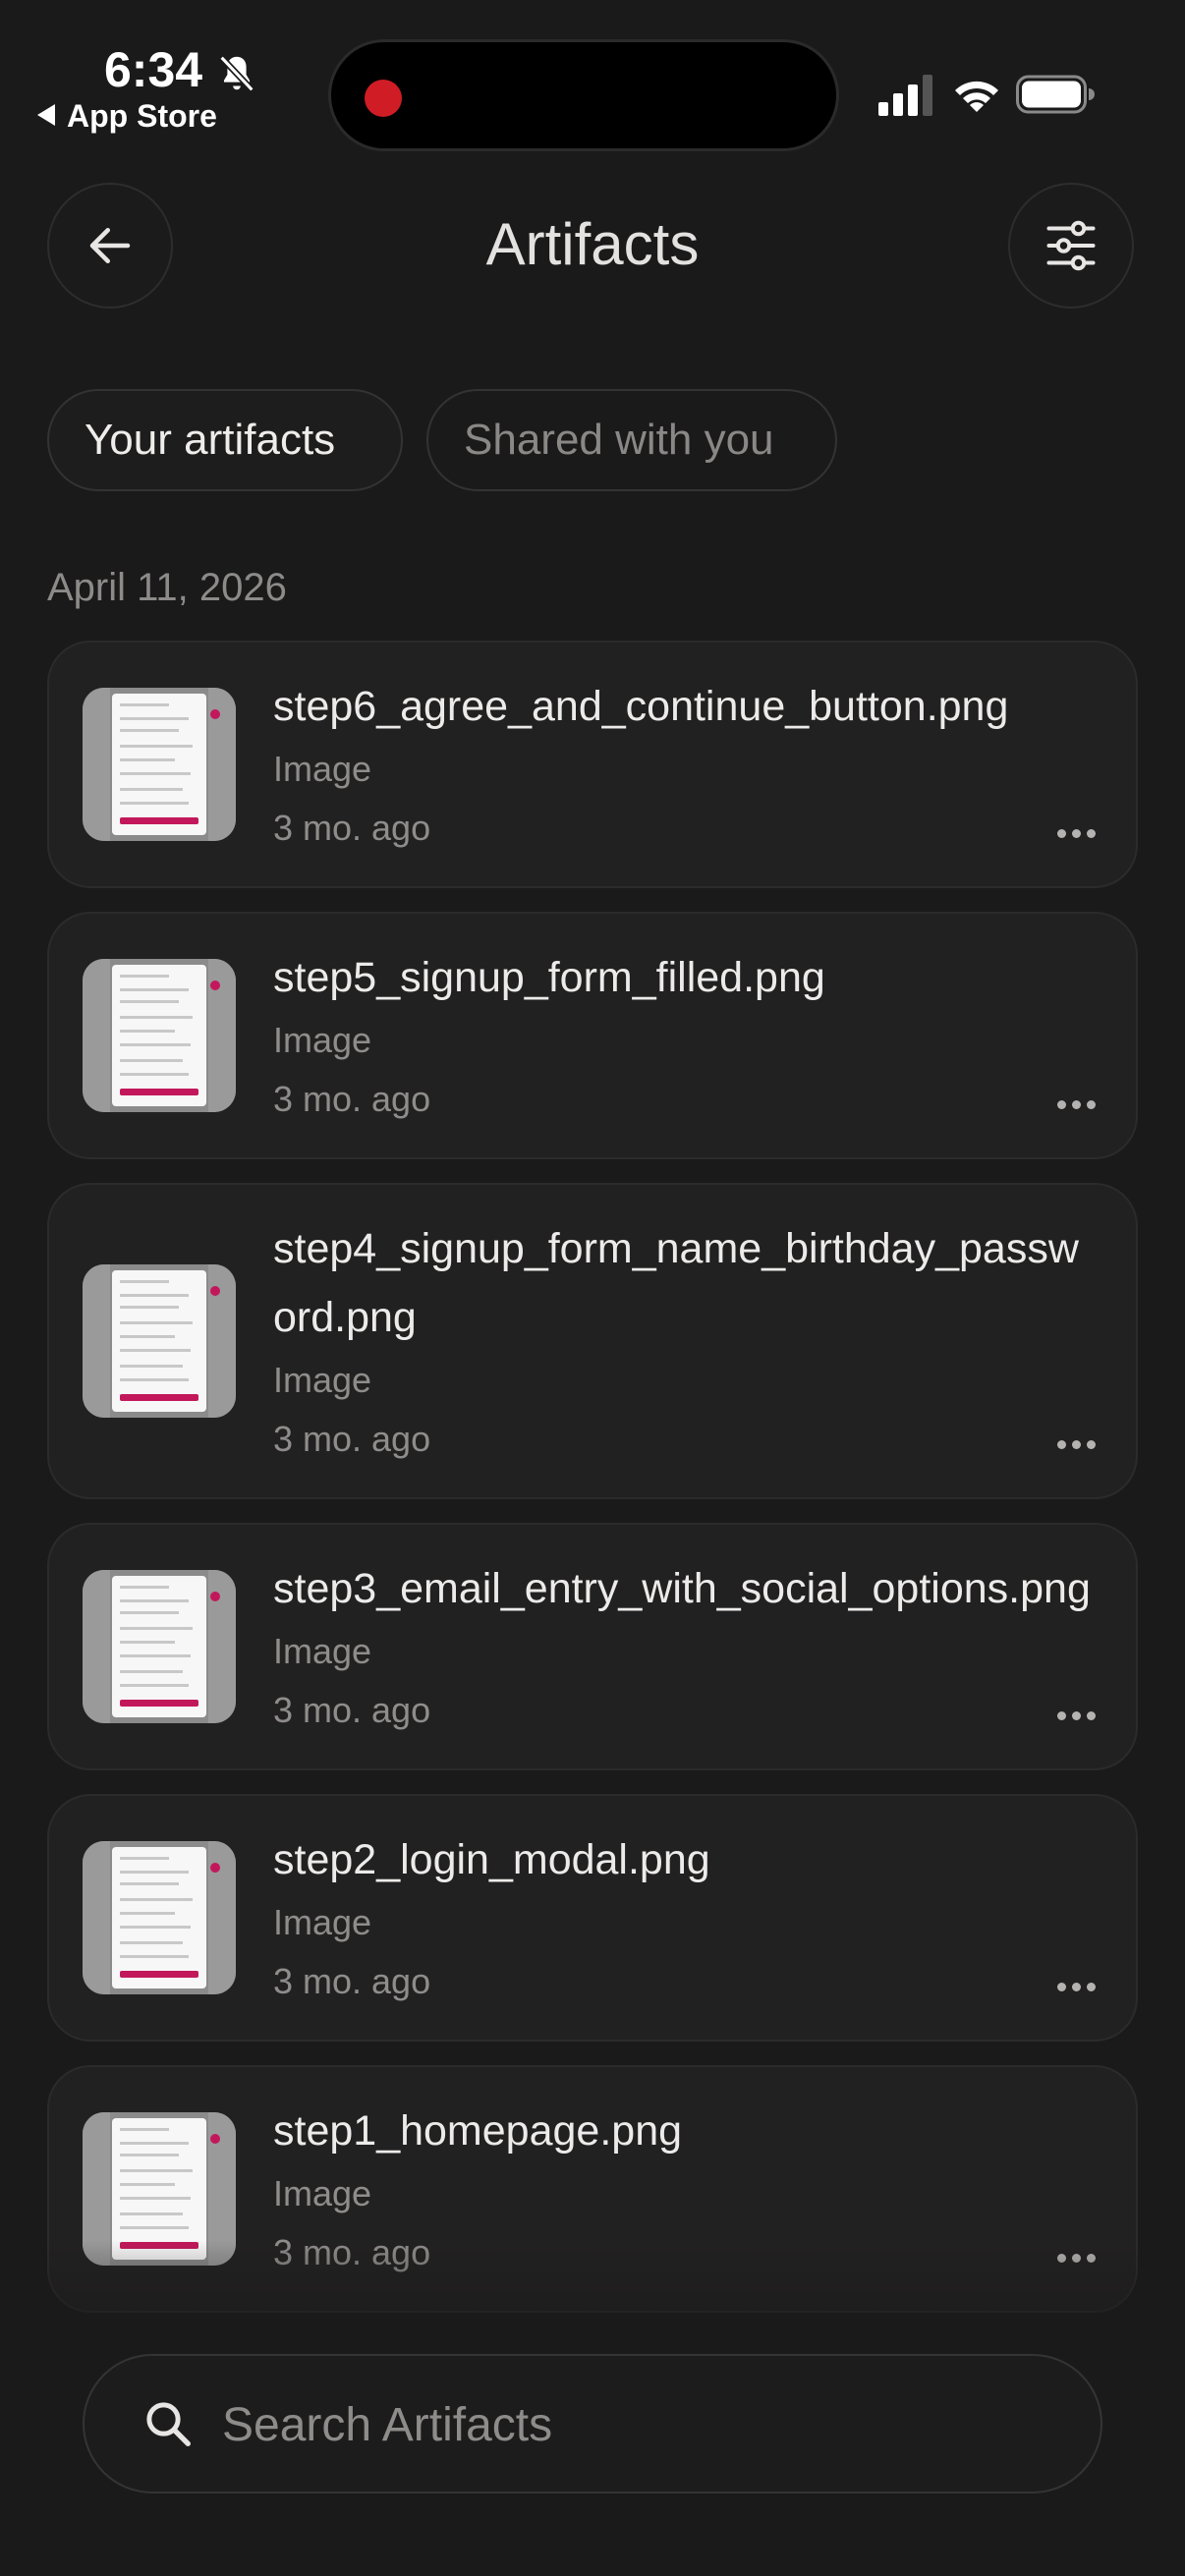 This screenshot has height=2576, width=1185. What do you see at coordinates (549, 977) in the screenshot?
I see `artifact-name: step5_signup_form_filled.png` at bounding box center [549, 977].